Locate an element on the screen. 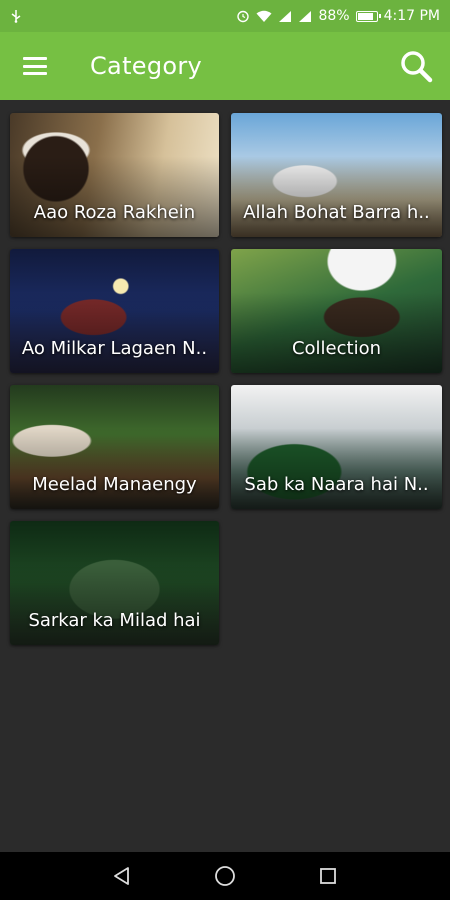 Image resolution: width=450 pixels, height=900 pixels. battery-percent: 88% is located at coordinates (334, 16).